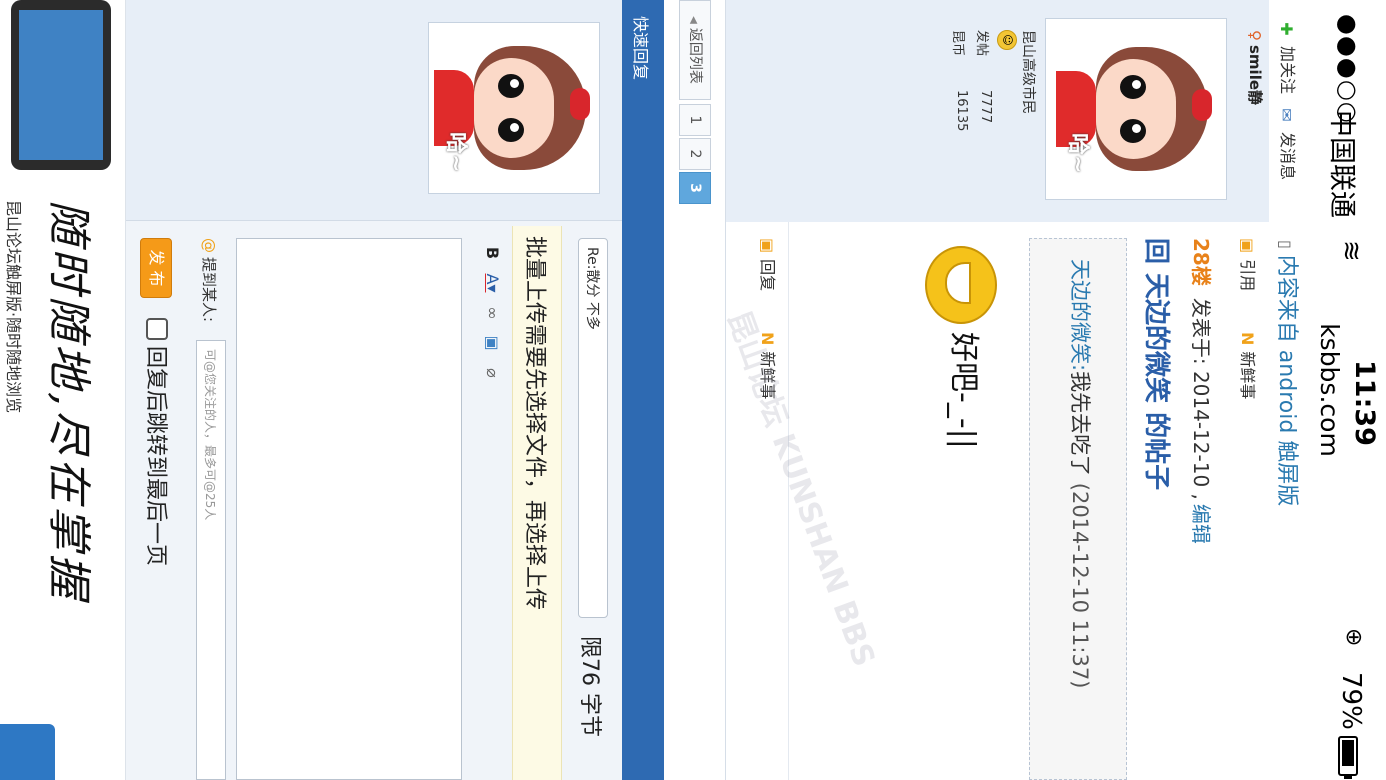  Describe the element at coordinates (959, 81) in the screenshot. I see `author-coins: 昆币 16135` at that location.